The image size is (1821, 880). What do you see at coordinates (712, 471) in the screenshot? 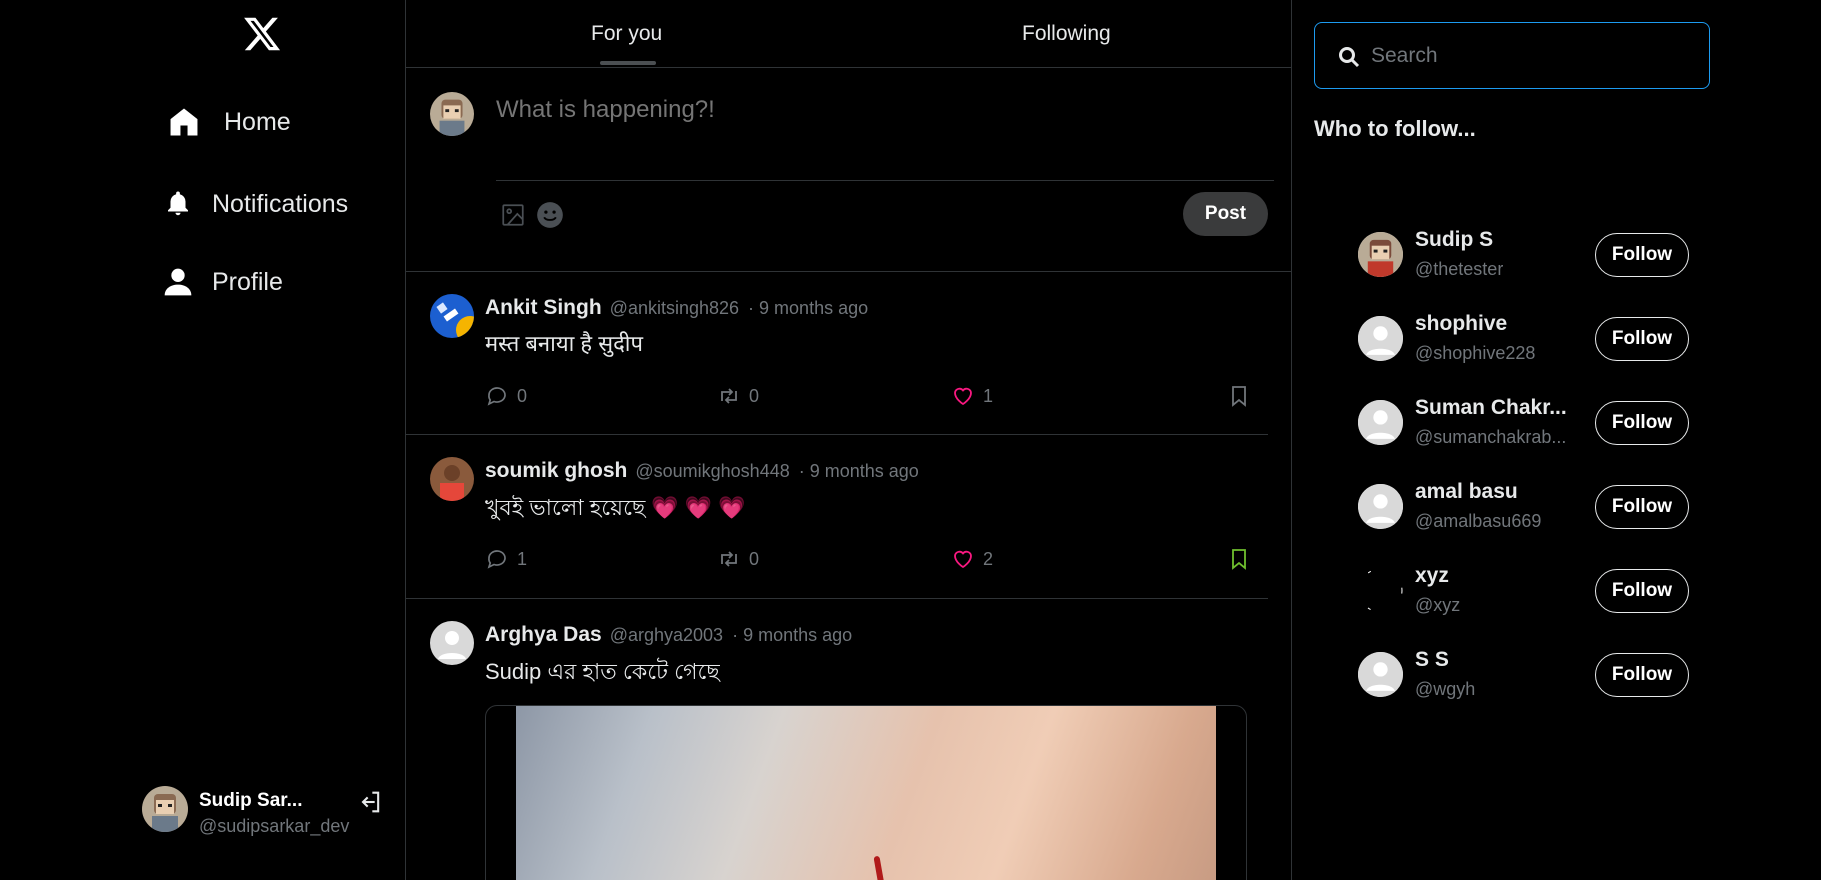
I see `tweet-author-handle: @soumikghosh448` at bounding box center [712, 471].